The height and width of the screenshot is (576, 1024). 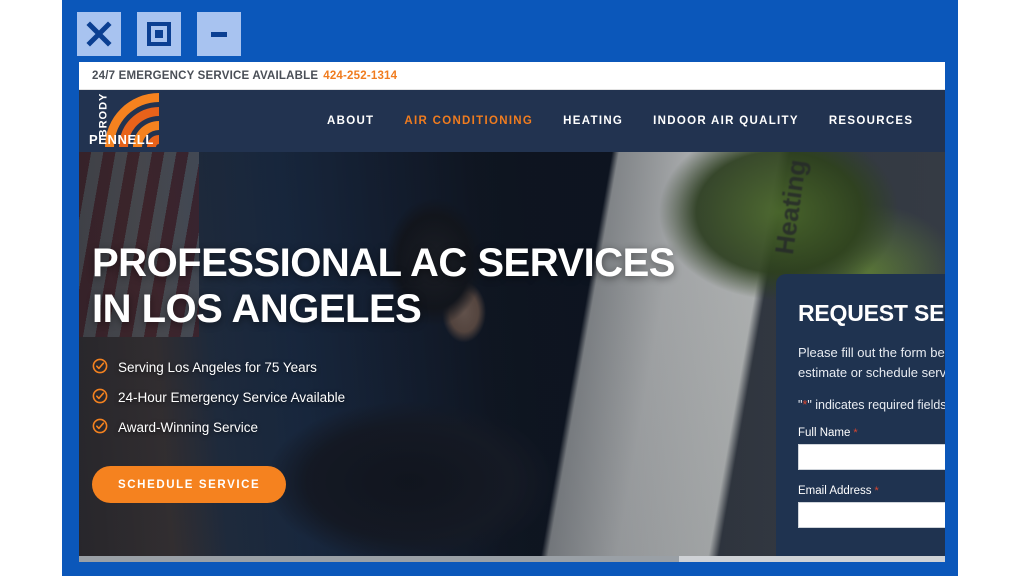 What do you see at coordinates (871, 433) in the screenshot?
I see `full-name-label: Full Name *` at bounding box center [871, 433].